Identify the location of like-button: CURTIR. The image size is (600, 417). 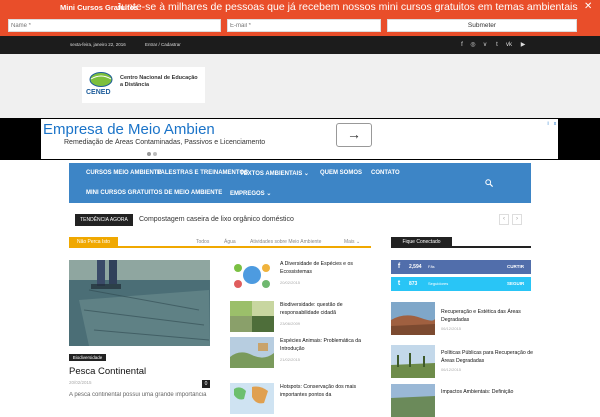
(515, 266).